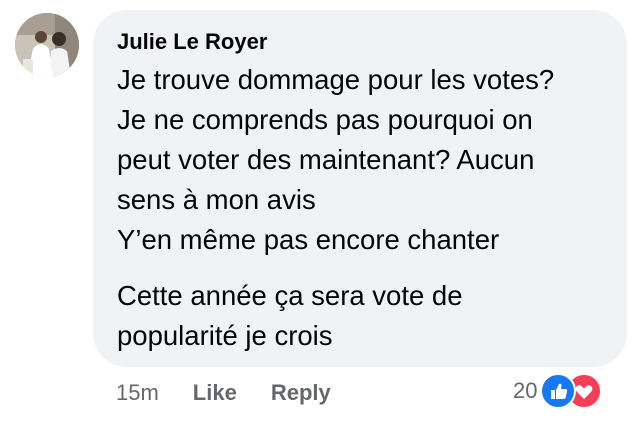 The height and width of the screenshot is (422, 640). Describe the element at coordinates (325, 119) in the screenshot. I see `comment-text-line: Je ne comprends pas pourquoi on` at that location.